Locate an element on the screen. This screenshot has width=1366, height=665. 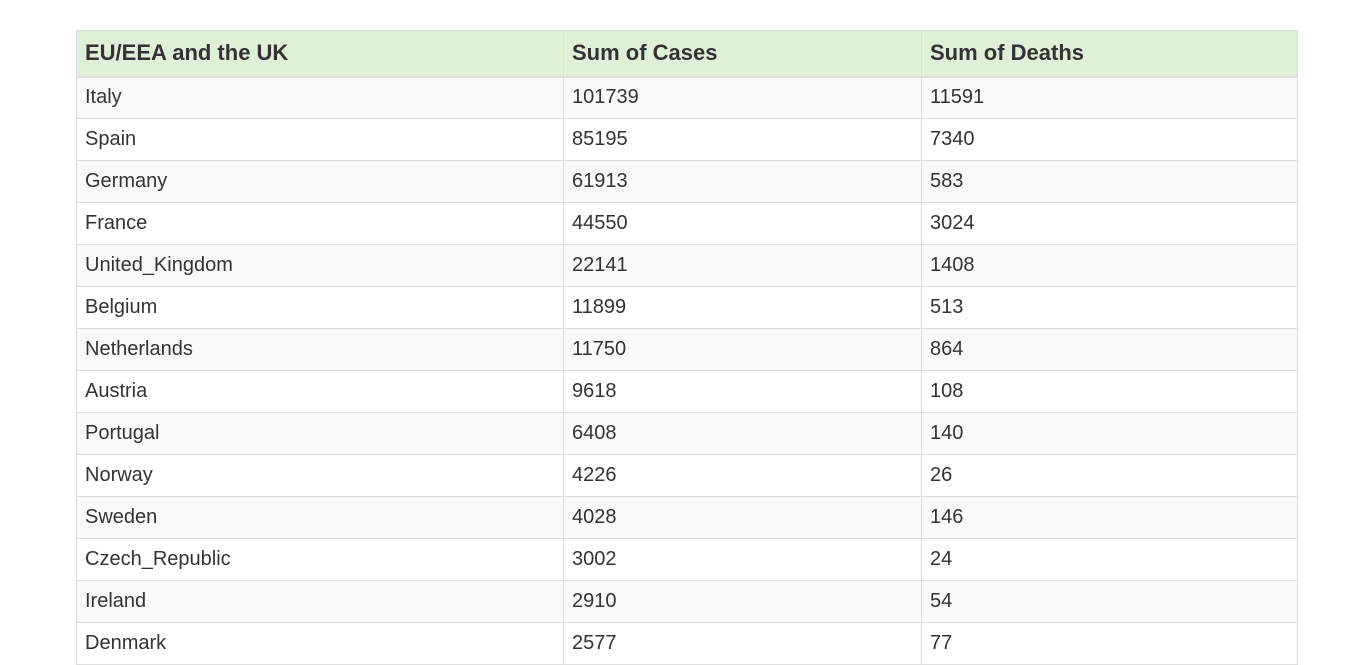
country-cell: Denmark is located at coordinates (320, 643).